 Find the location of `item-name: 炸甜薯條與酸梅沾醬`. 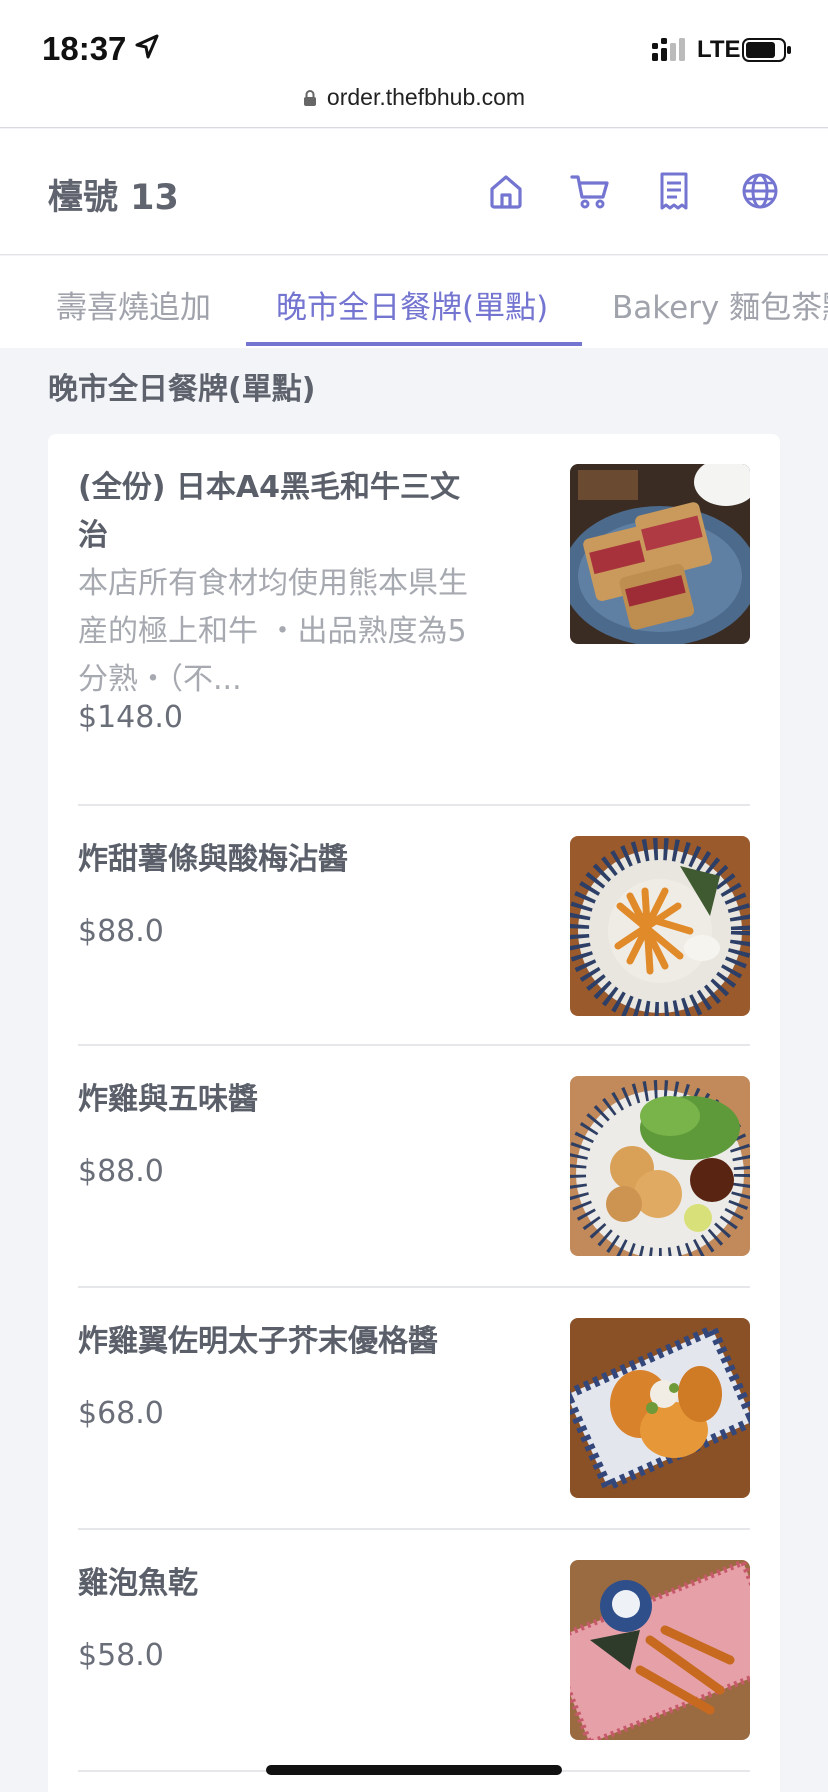

item-name: 炸甜薯條與酸梅沾醬 is located at coordinates (213, 859).